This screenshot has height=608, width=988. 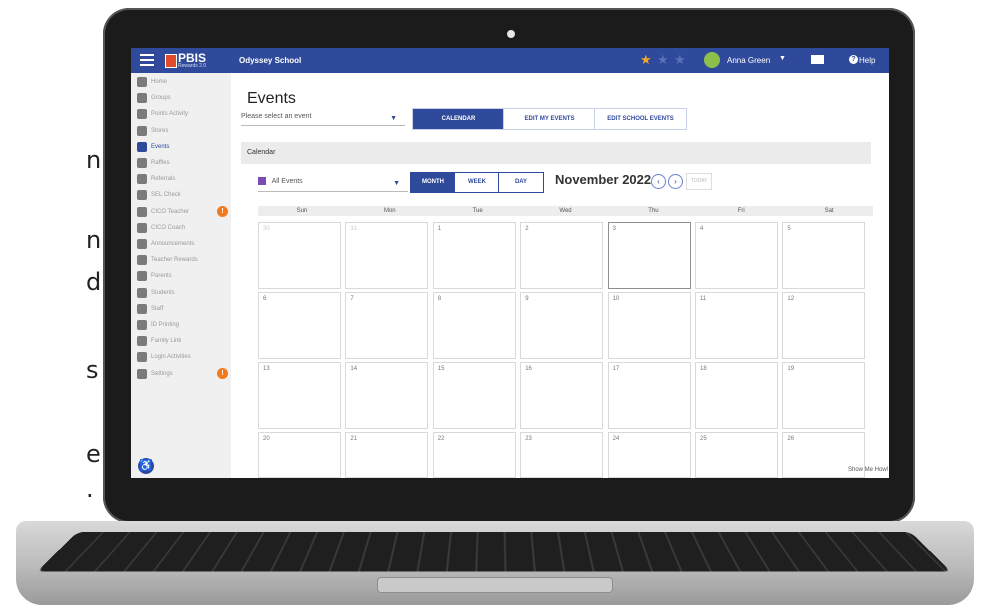 What do you see at coordinates (387, 325) in the screenshot?
I see `calendar-day-cell: 7` at bounding box center [387, 325].